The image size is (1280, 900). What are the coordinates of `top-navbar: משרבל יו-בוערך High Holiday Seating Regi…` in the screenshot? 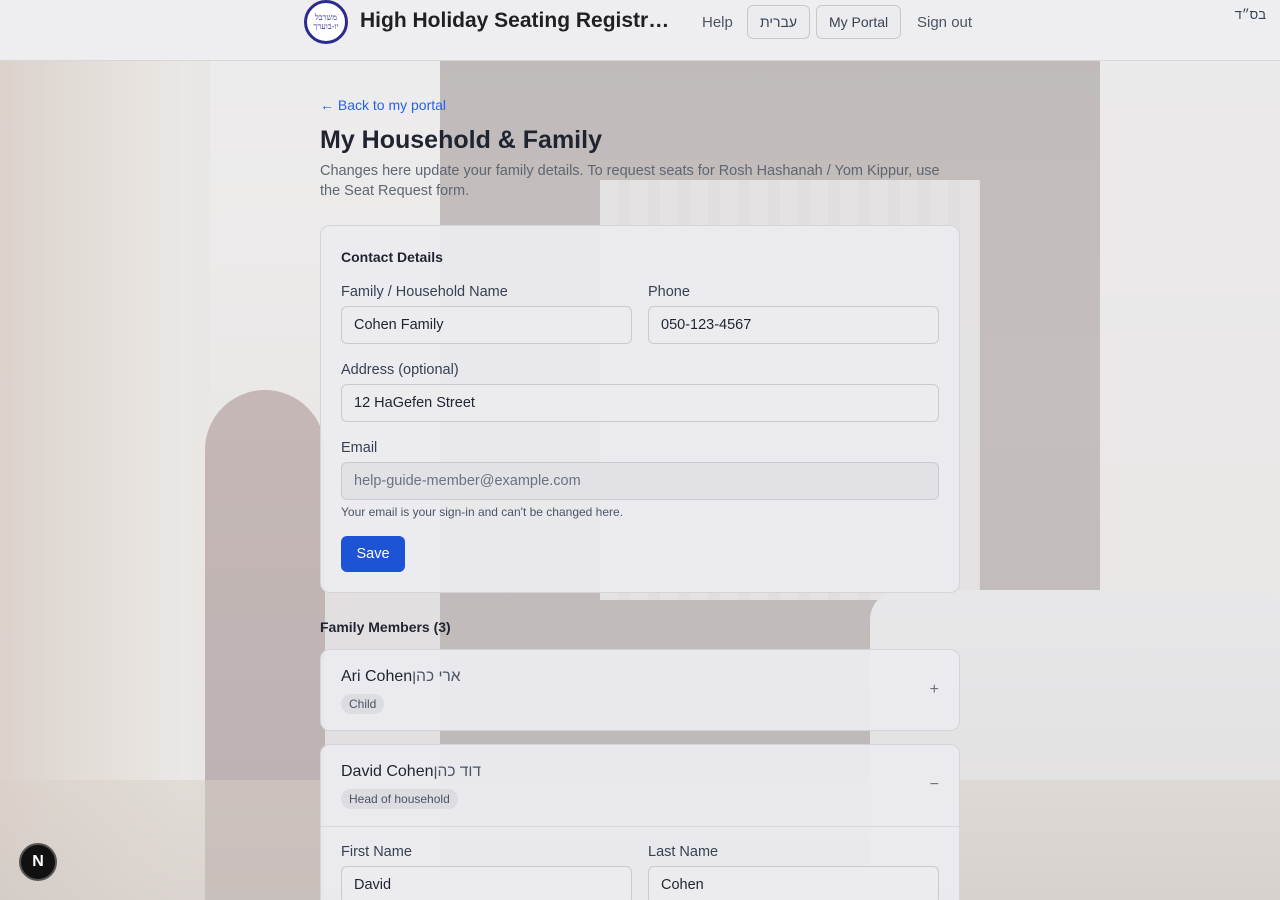 It's located at (640, 30).